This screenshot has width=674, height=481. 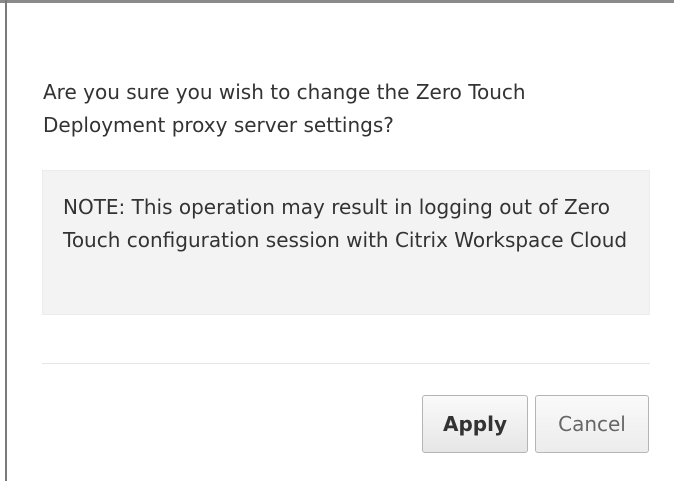 I want to click on dialog-left-border, so click(x=6, y=240).